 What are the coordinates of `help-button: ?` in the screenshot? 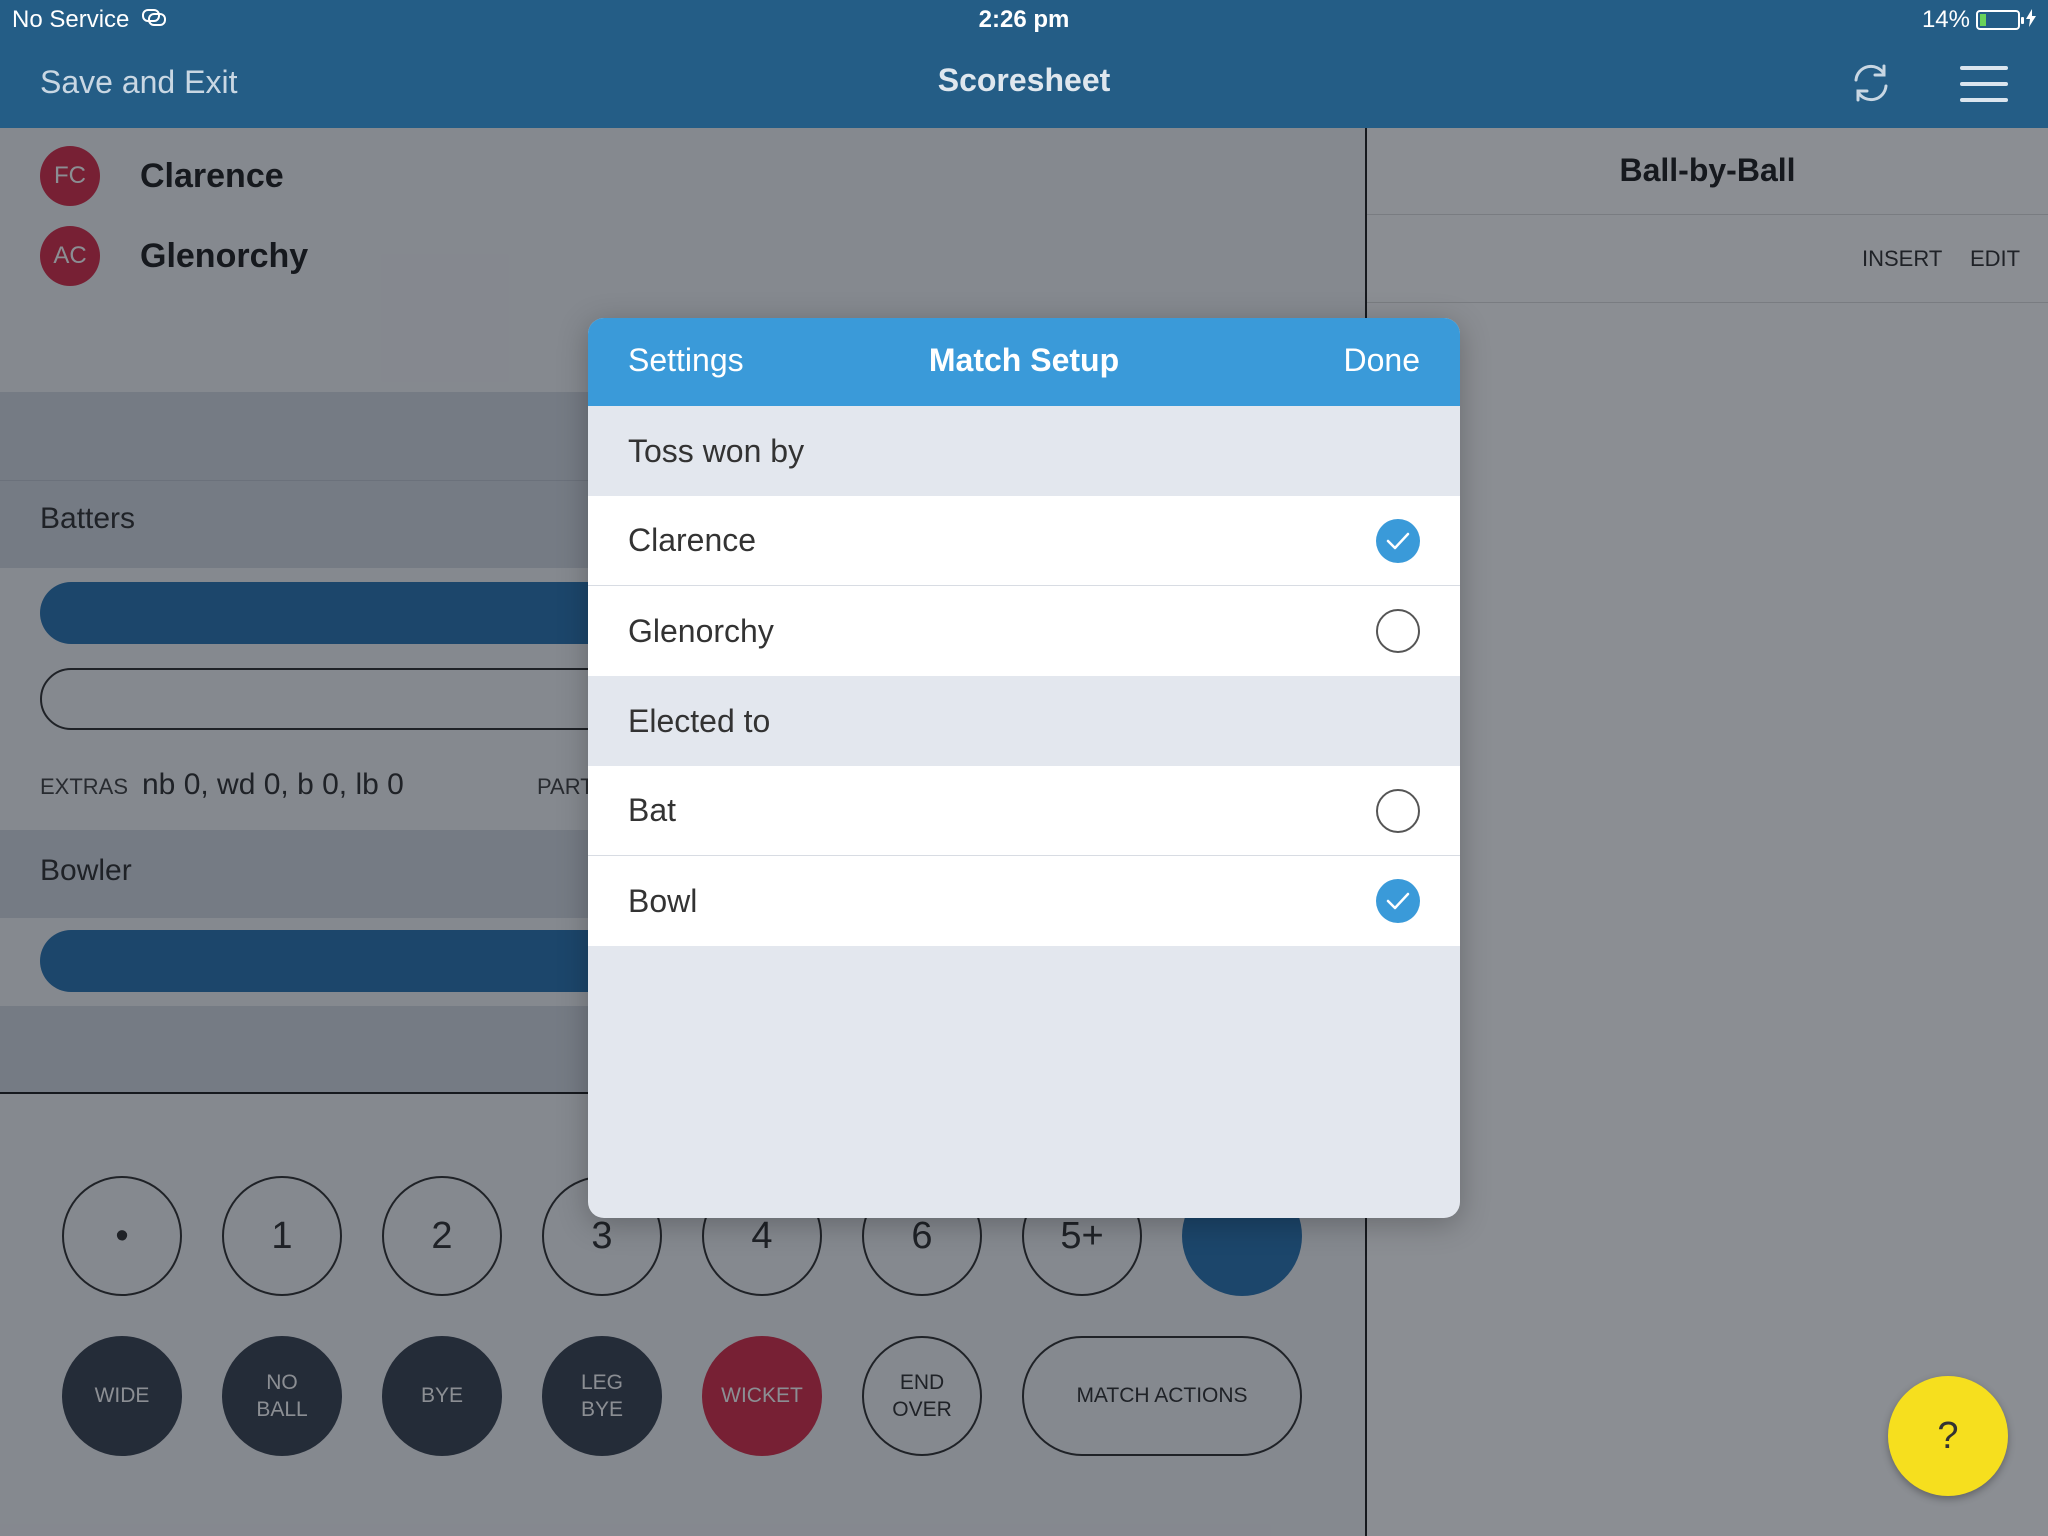 It's located at (1948, 1436).